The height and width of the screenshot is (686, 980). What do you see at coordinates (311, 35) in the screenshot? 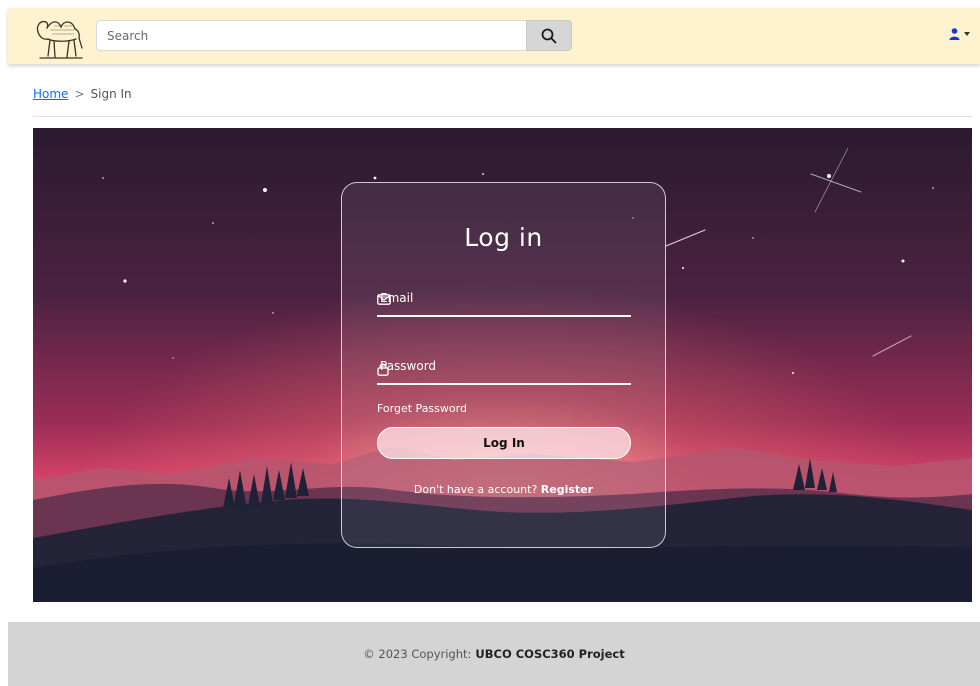
I see `search-input` at bounding box center [311, 35].